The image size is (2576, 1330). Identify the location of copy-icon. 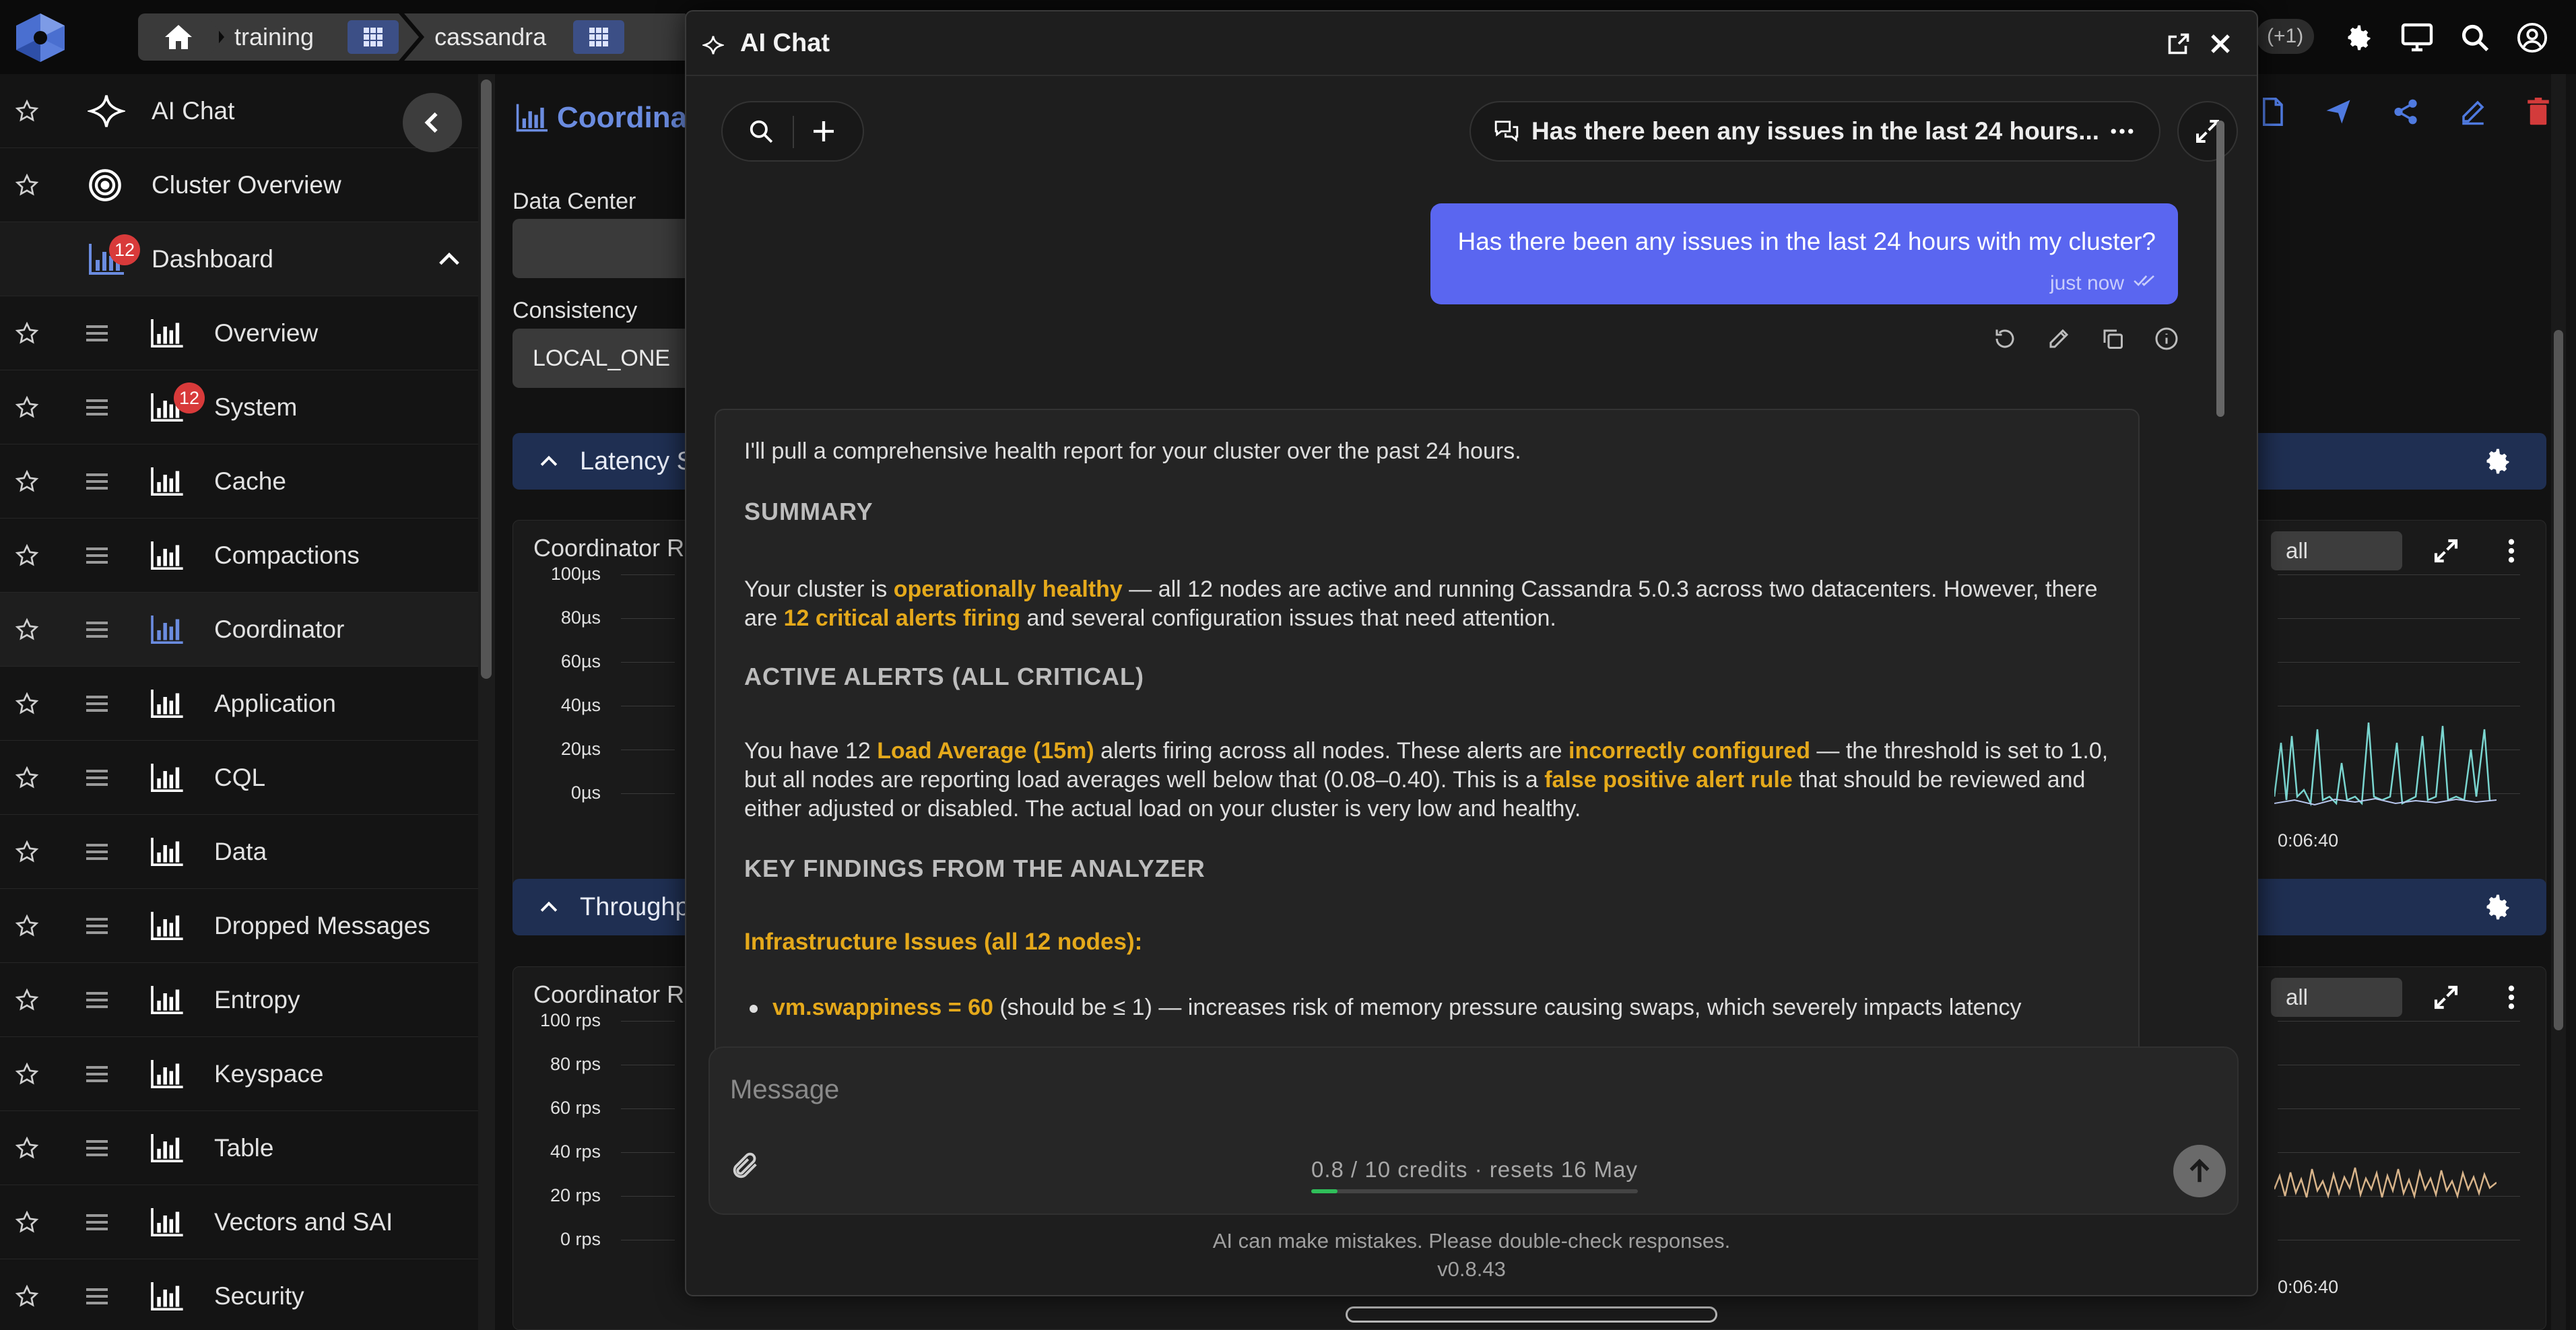
(2113, 339).